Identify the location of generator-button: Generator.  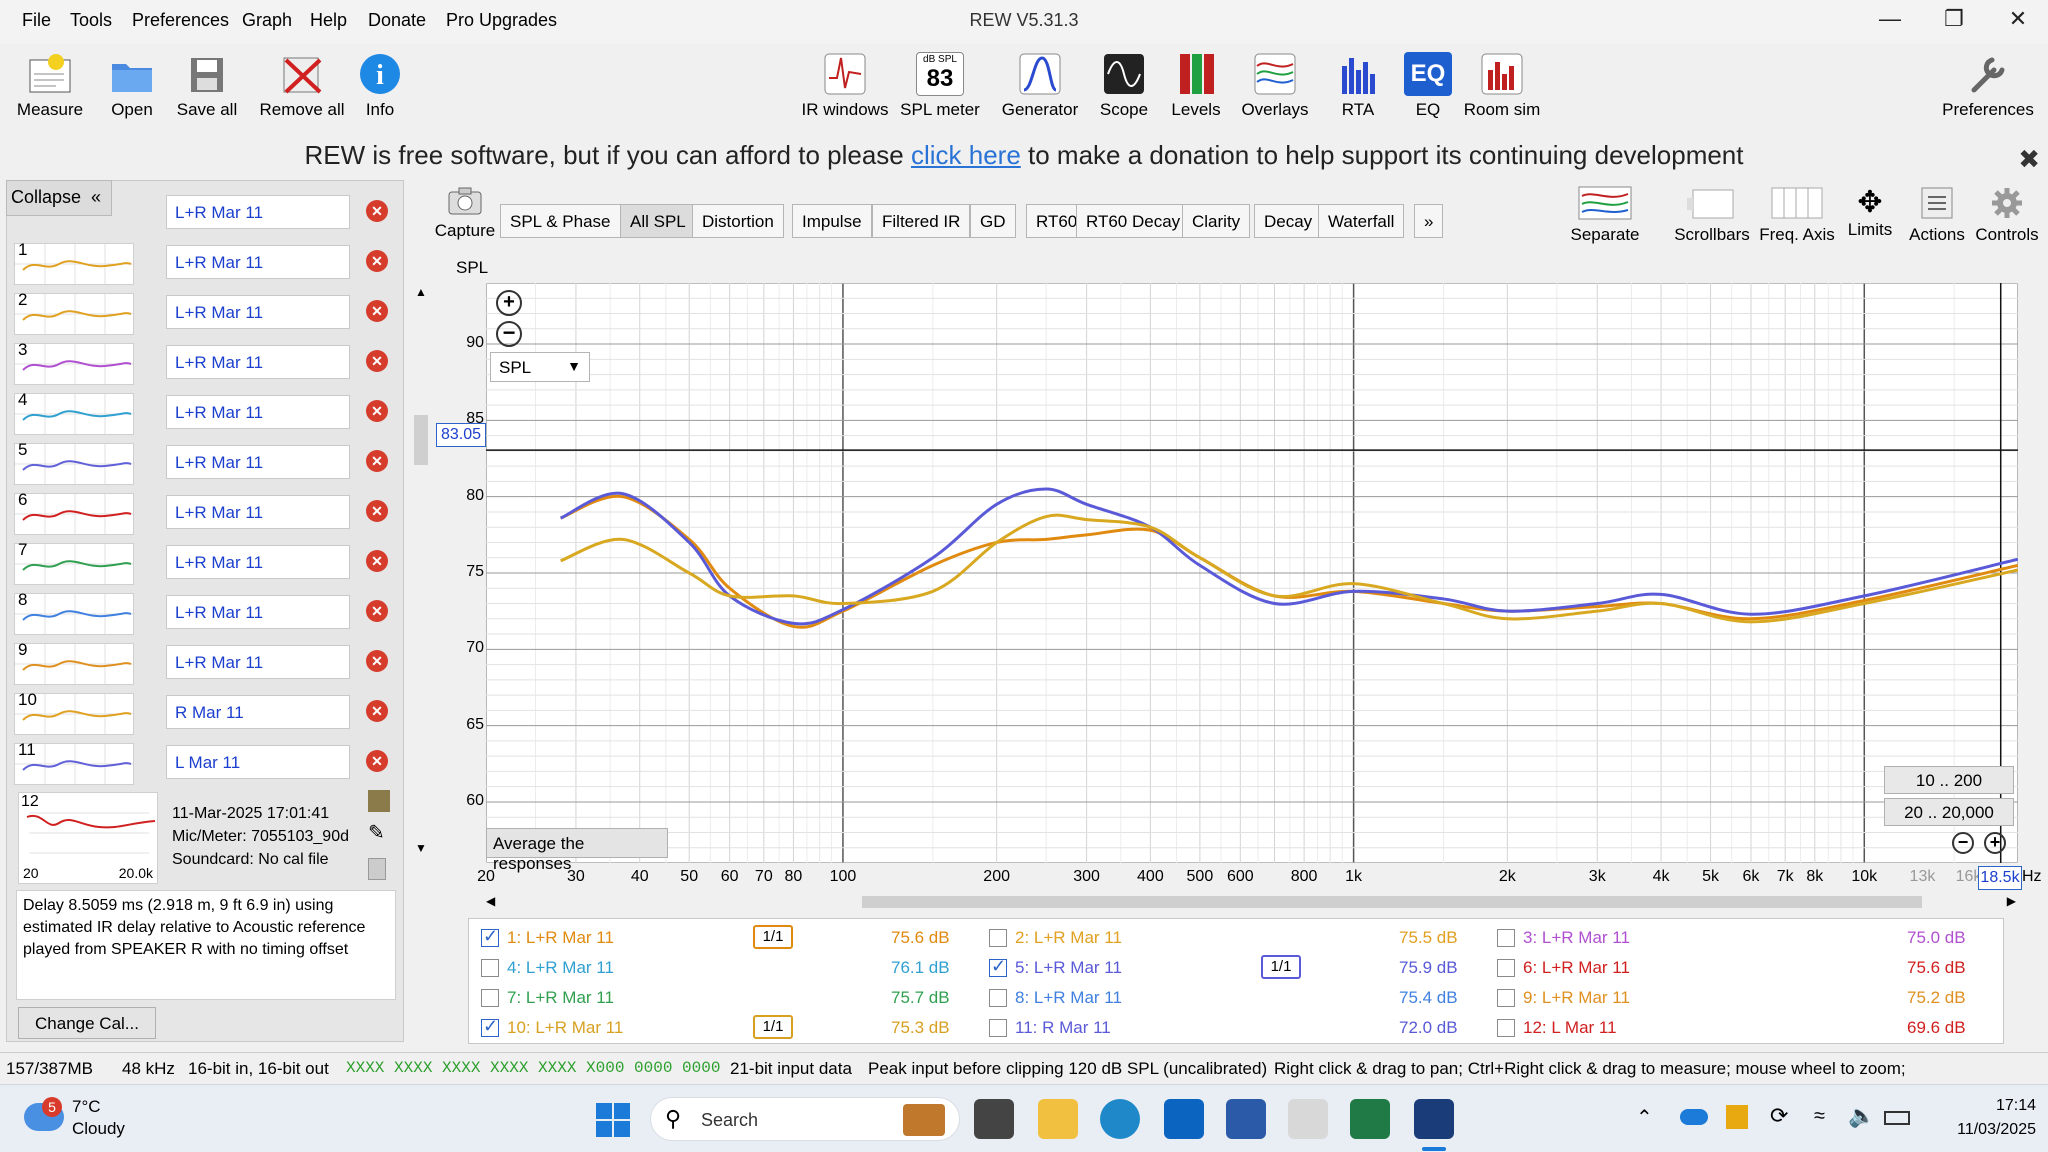
(1040, 82).